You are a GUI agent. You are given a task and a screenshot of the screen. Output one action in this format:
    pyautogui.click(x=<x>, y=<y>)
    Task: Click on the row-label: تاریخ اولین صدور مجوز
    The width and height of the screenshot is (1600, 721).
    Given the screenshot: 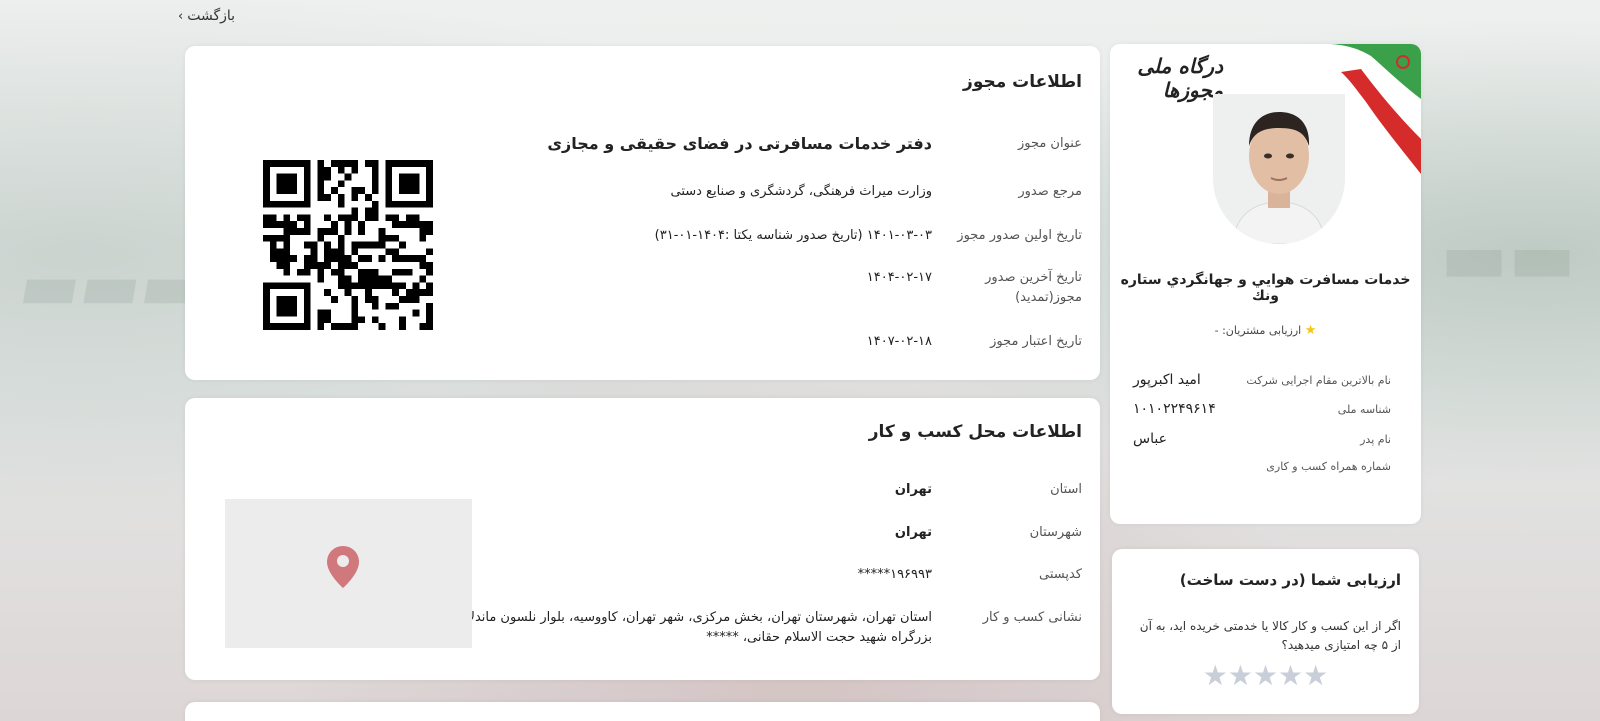 What is the action you would take?
    pyautogui.click(x=1019, y=235)
    